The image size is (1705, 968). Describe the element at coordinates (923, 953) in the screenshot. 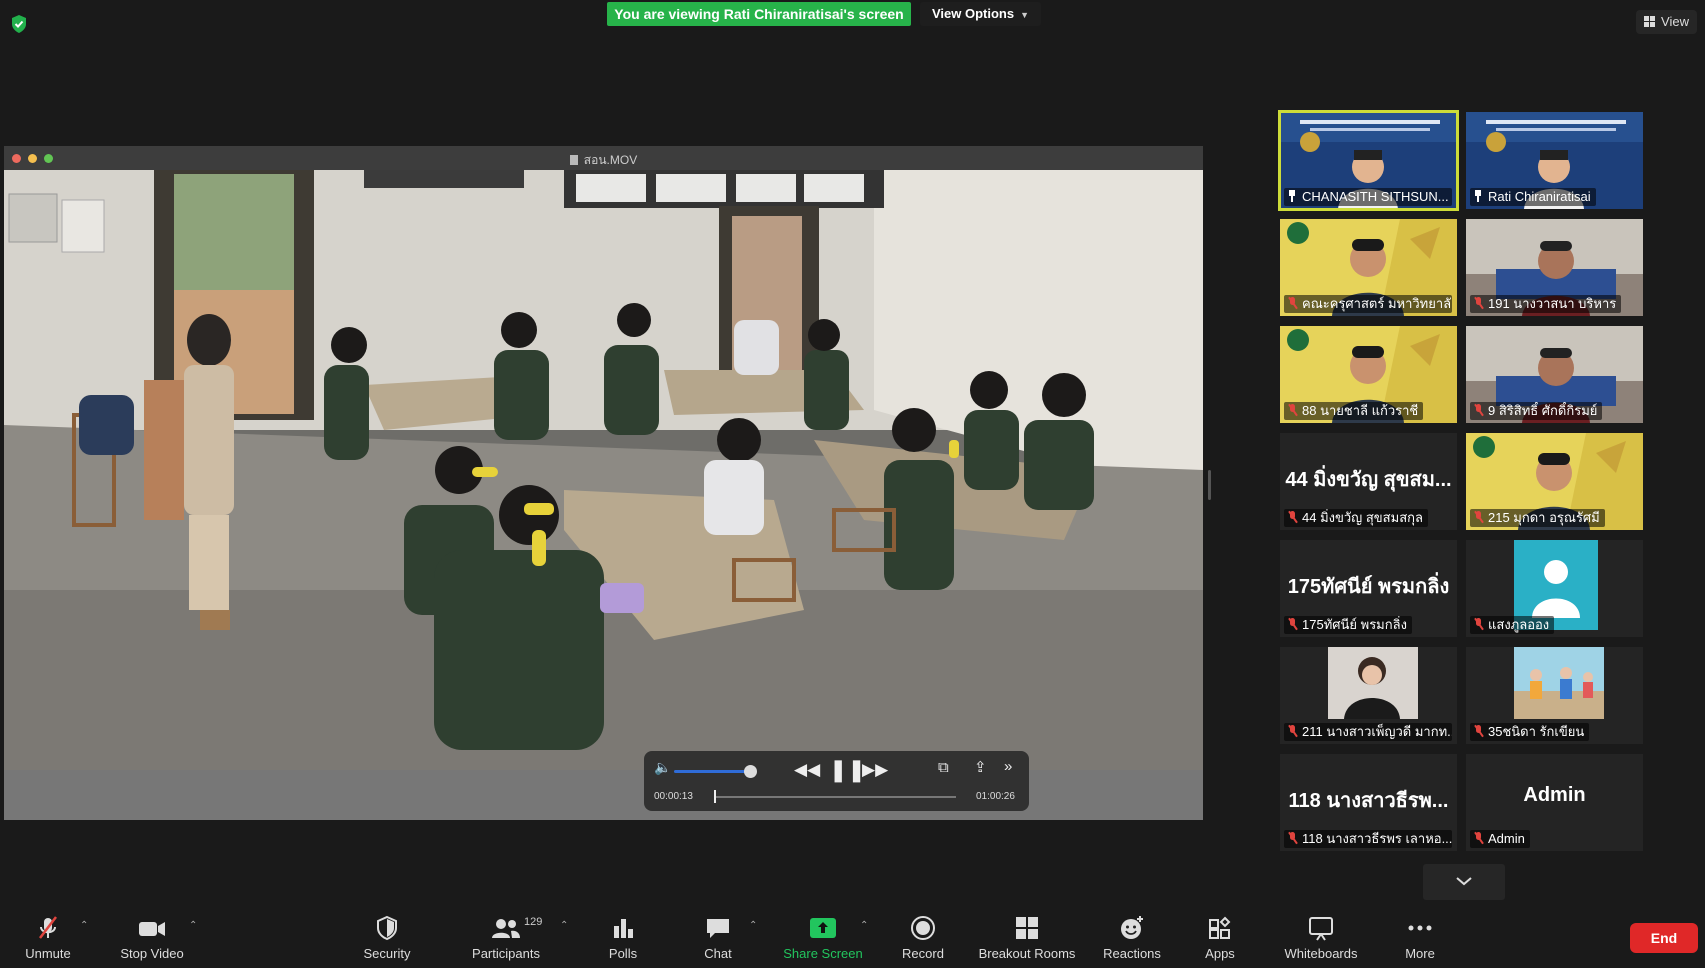

I see `record-label: Record` at that location.